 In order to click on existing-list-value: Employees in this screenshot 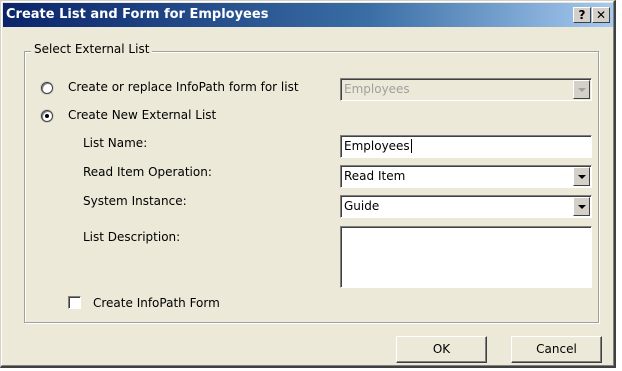, I will do `click(377, 89)`.